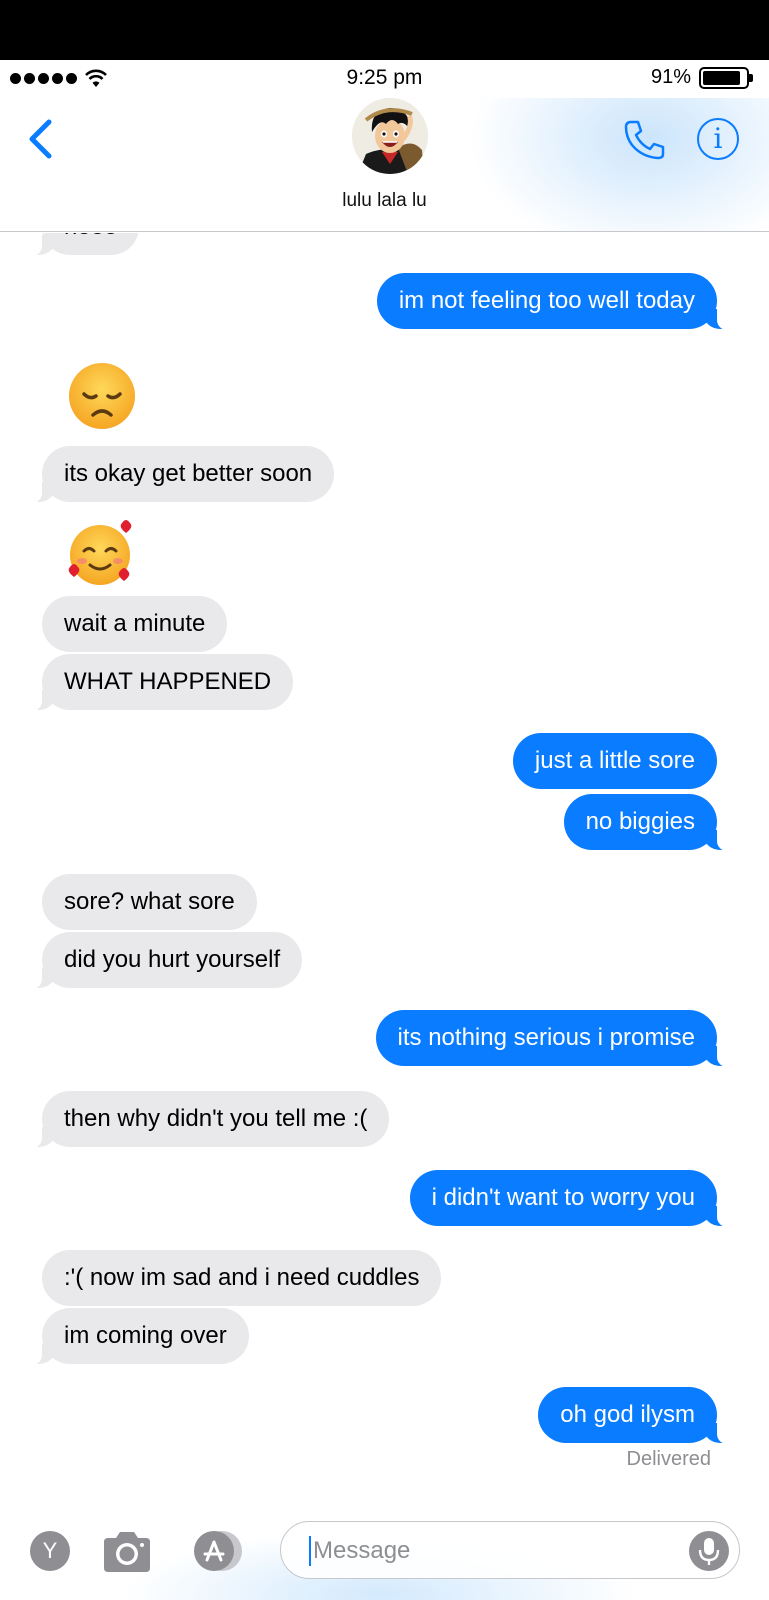  I want to click on message-sent: no biggies, so click(645, 822).